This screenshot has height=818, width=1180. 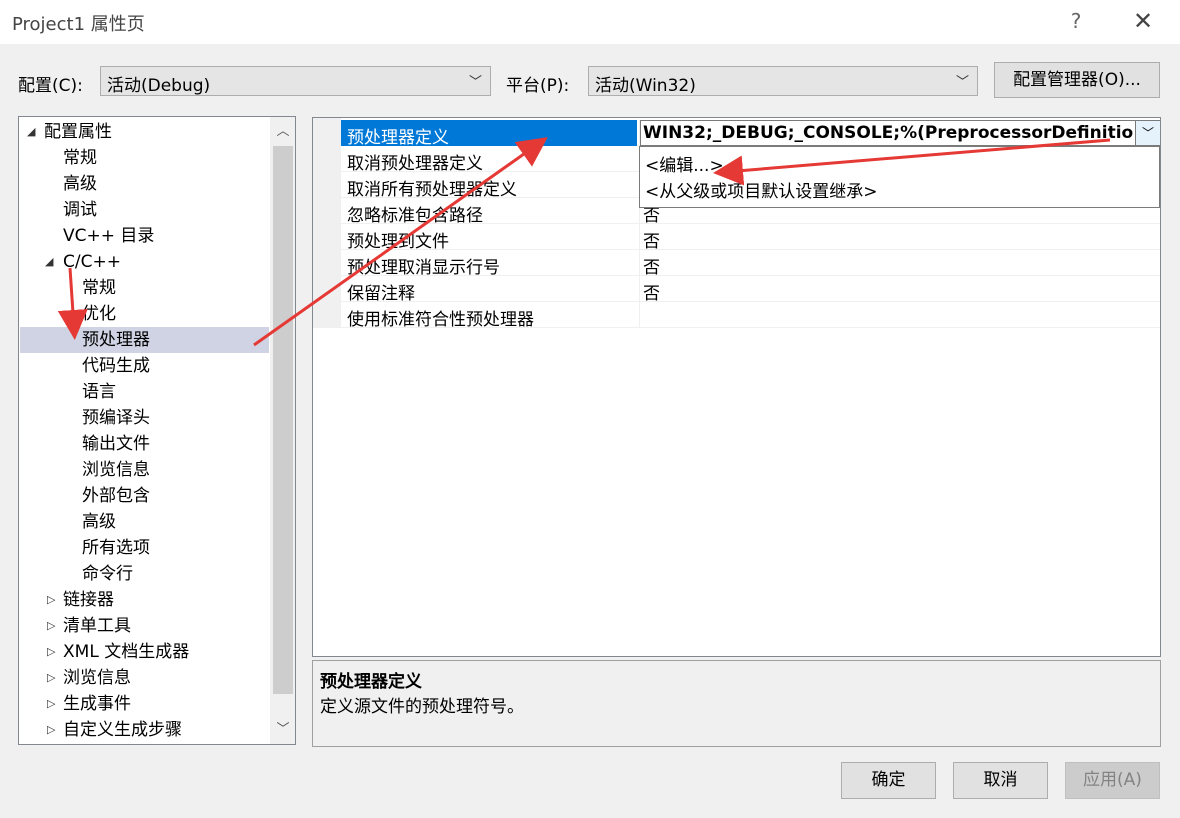 I want to click on platform-dropdown: 活动(Win32) ﹀, so click(x=783, y=81).